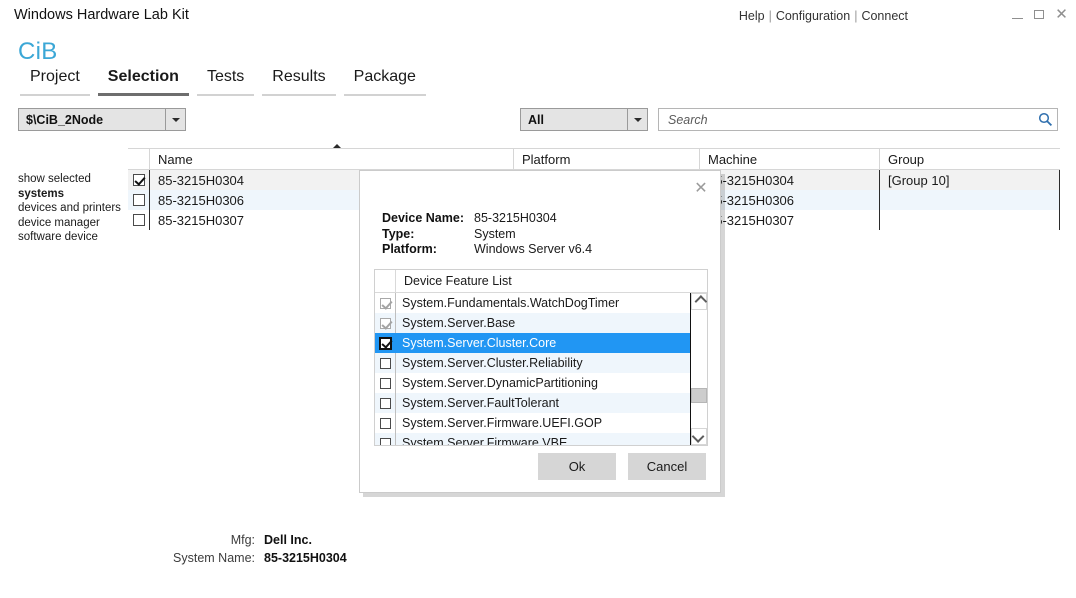  Describe the element at coordinates (699, 395) in the screenshot. I see `scrollbar-thumb` at that location.